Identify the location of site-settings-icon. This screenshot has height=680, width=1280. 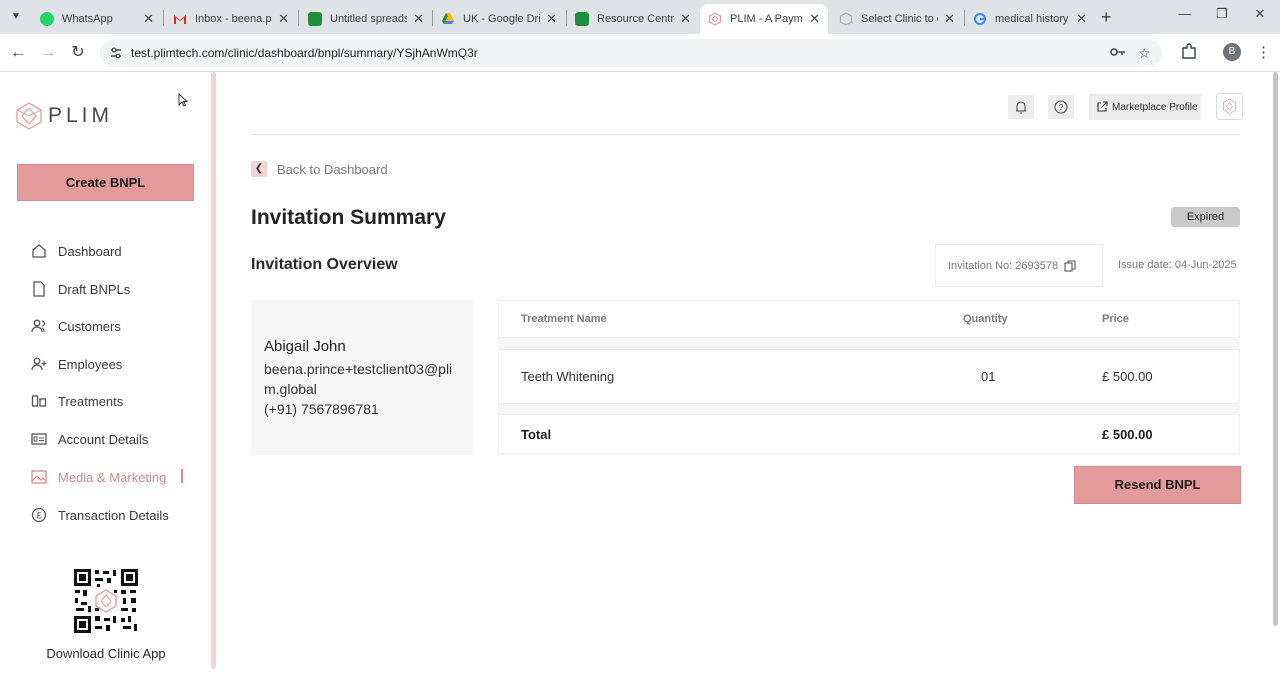
(116, 53).